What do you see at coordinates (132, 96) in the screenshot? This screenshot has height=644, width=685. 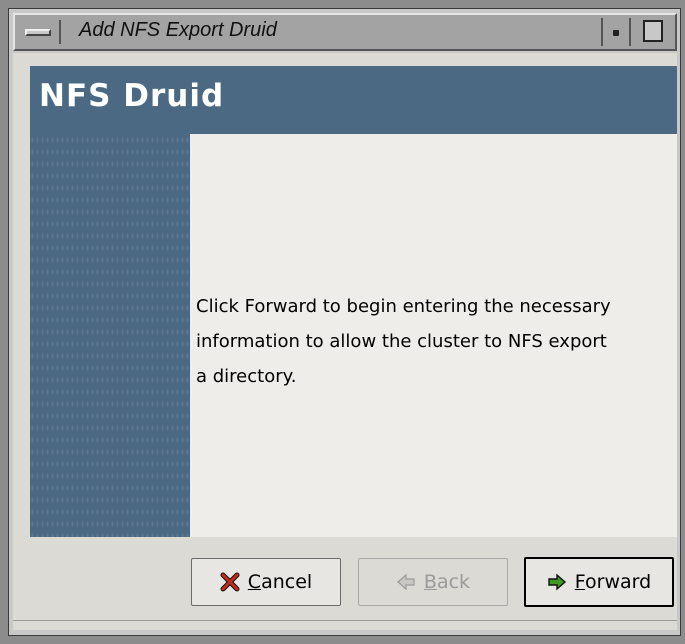 I see `druid-title: NFS Druid` at bounding box center [132, 96].